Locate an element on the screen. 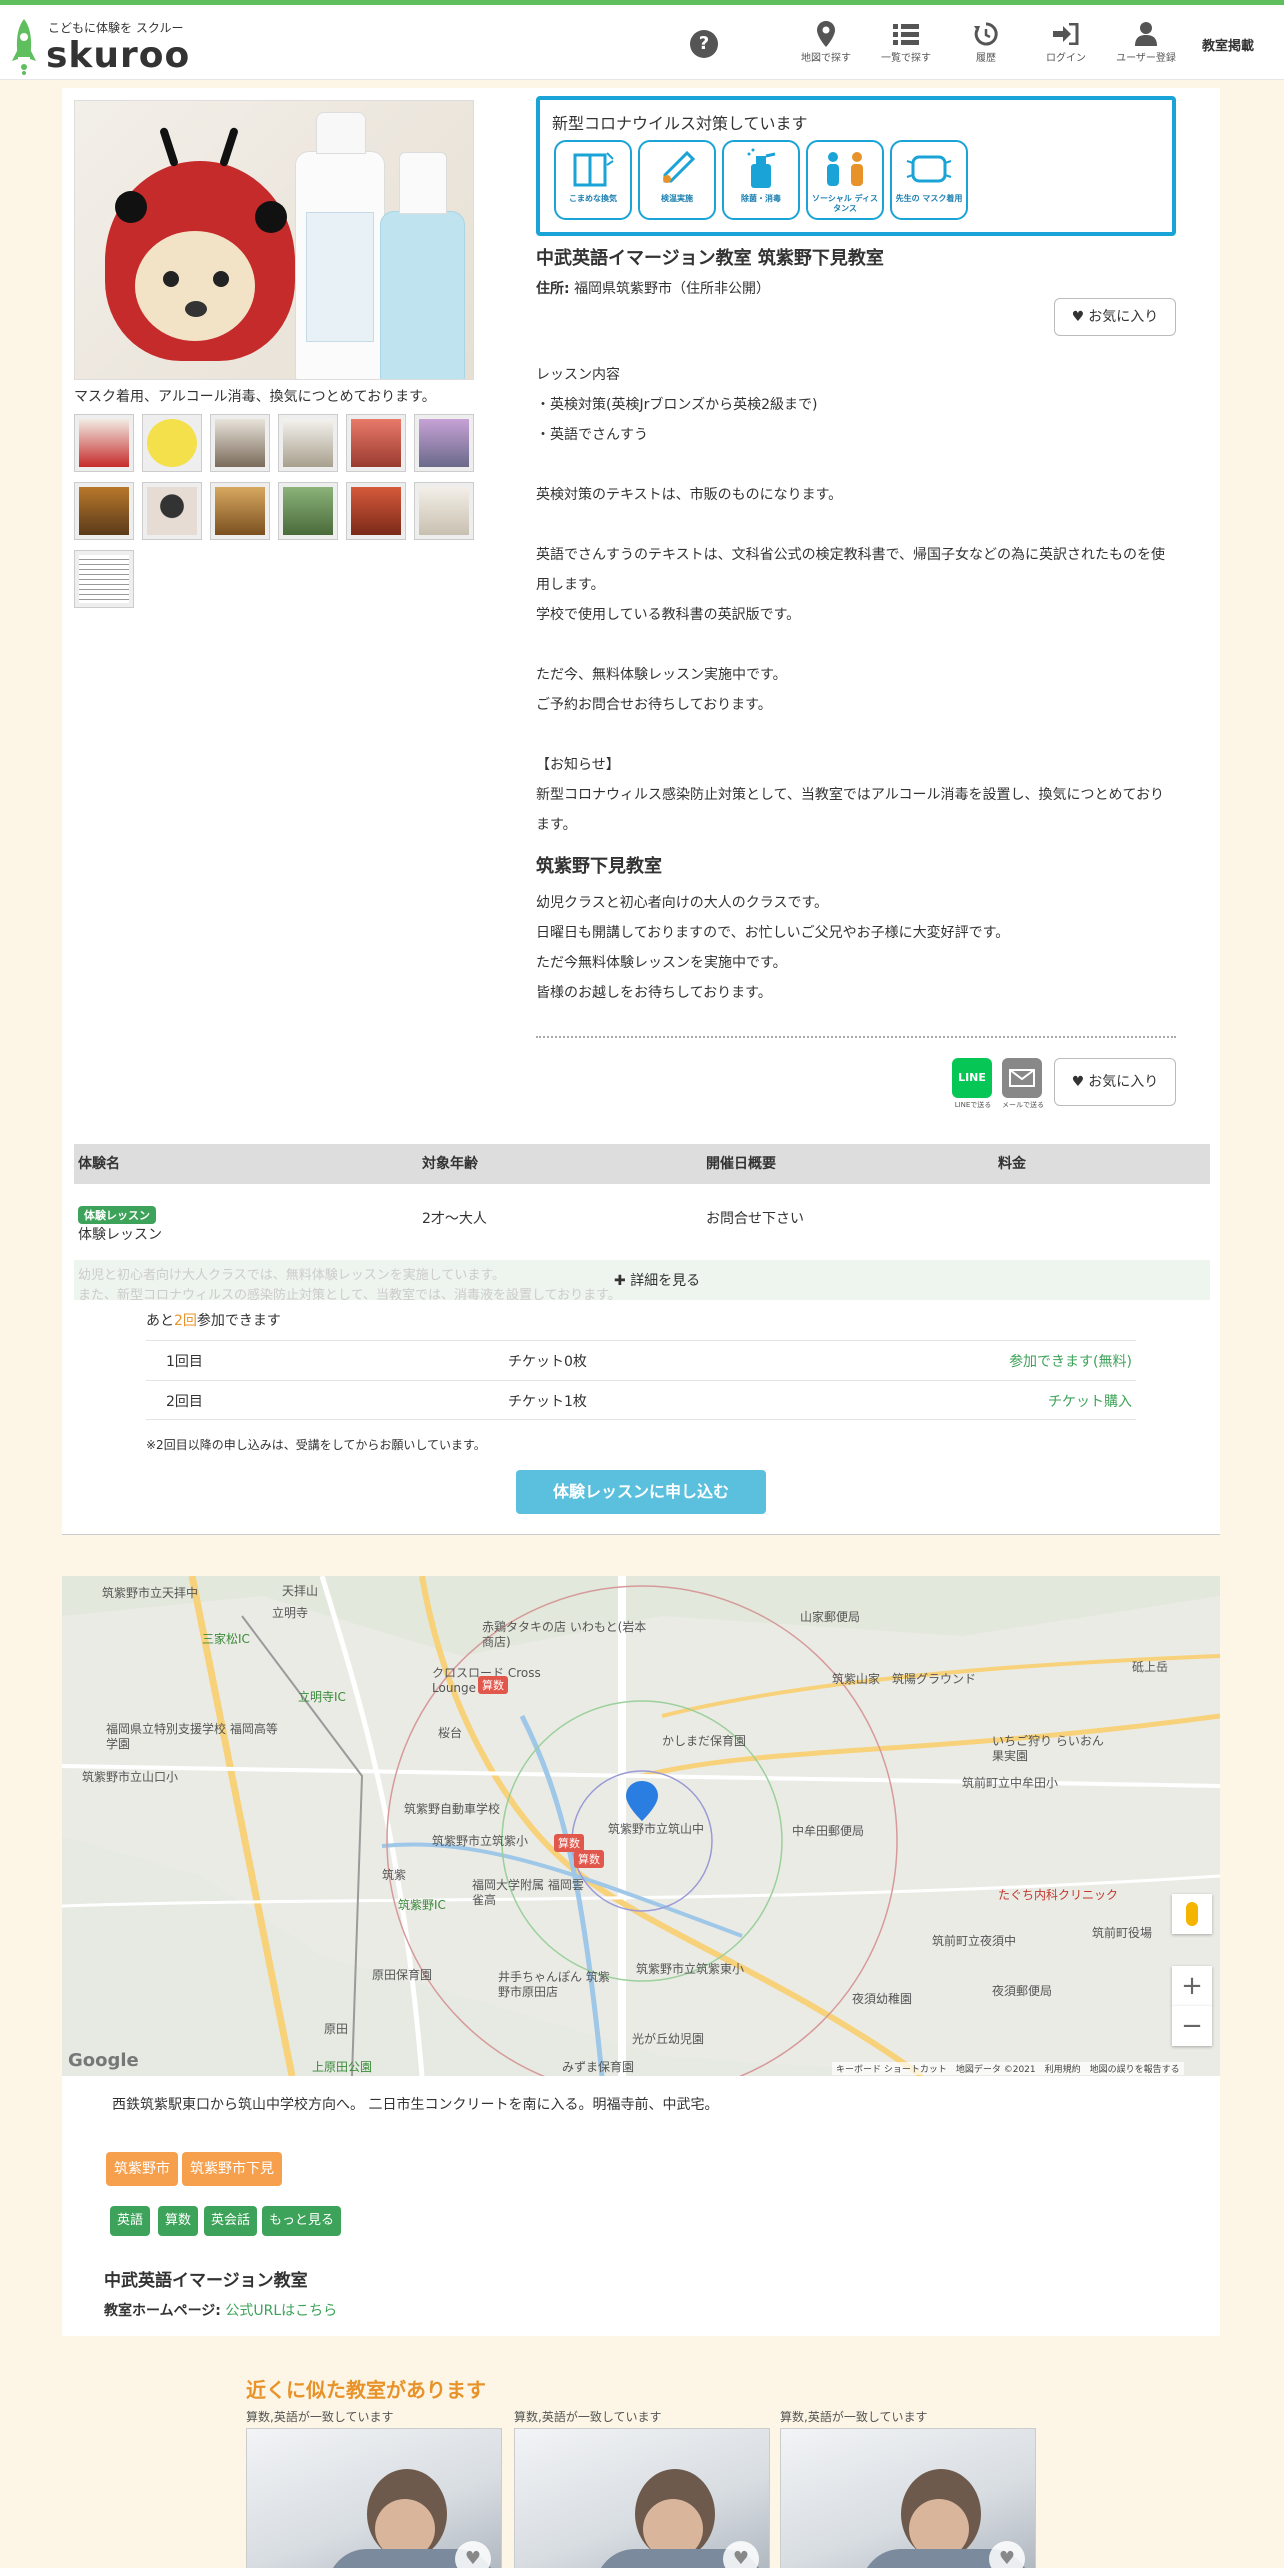 The width and height of the screenshot is (1284, 2568). address-label: 住所: is located at coordinates (553, 289).